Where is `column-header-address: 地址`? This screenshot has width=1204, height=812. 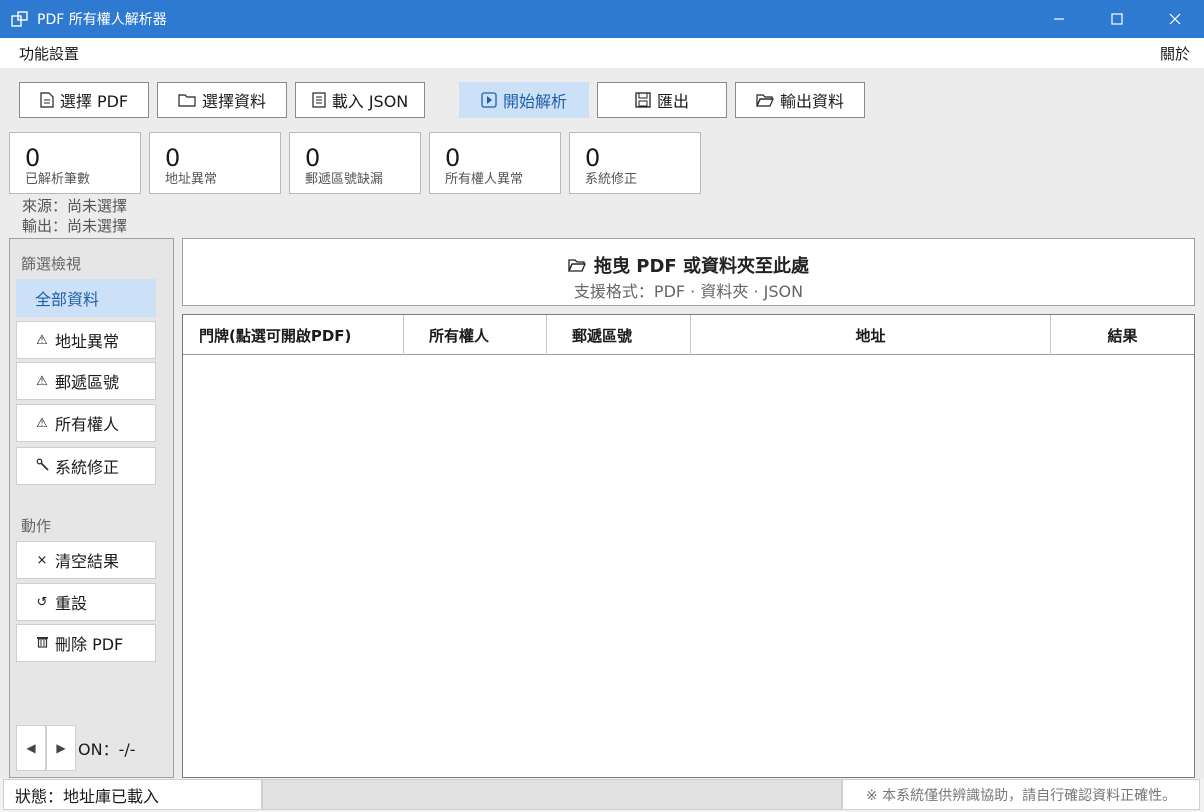 column-header-address: 地址 is located at coordinates (871, 335).